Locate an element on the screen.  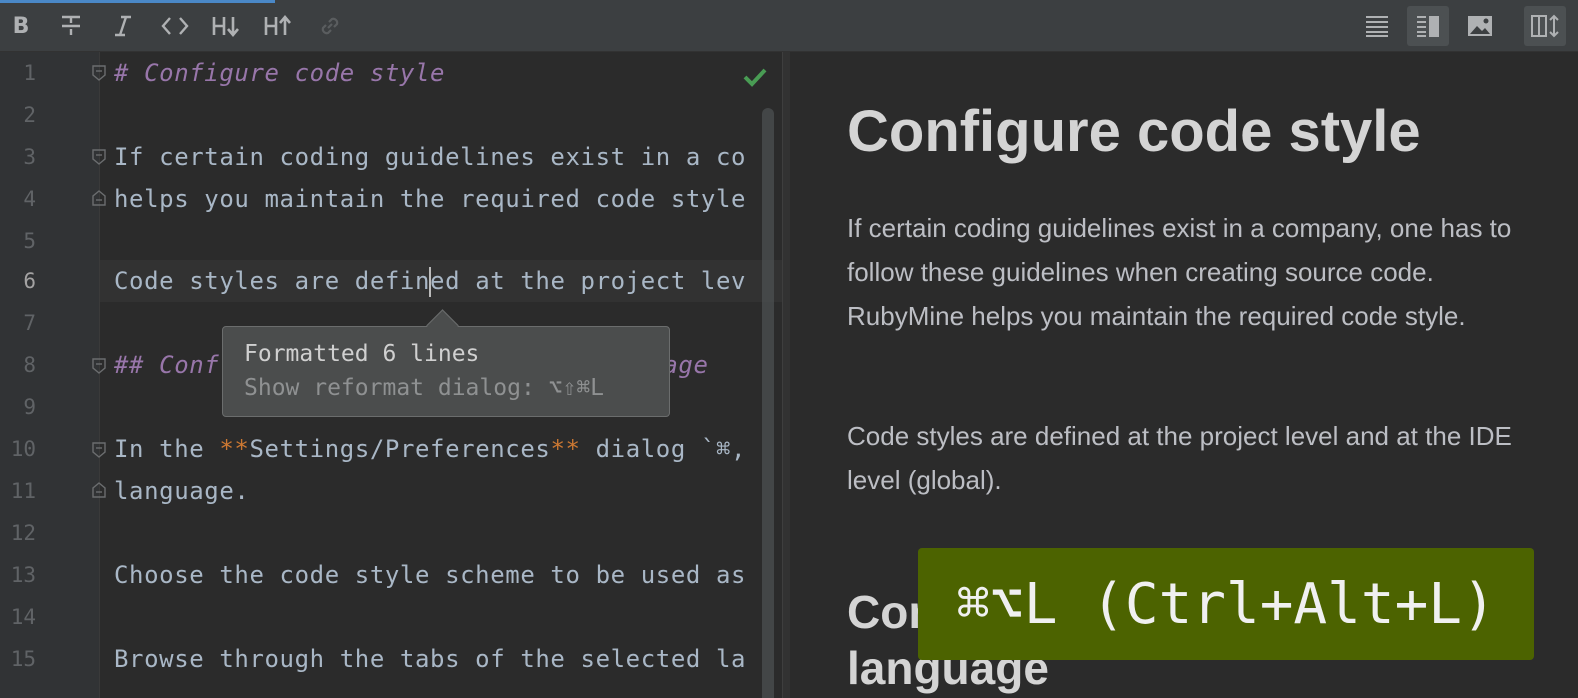
line-number: 11 is located at coordinates (23, 491).